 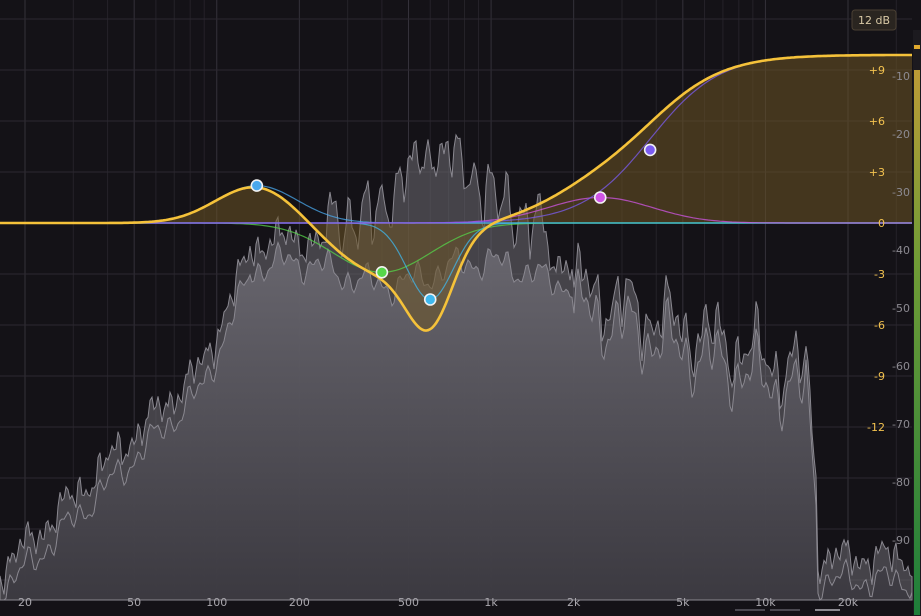 I want to click on spectrum-tick-label: -10, so click(x=901, y=76).